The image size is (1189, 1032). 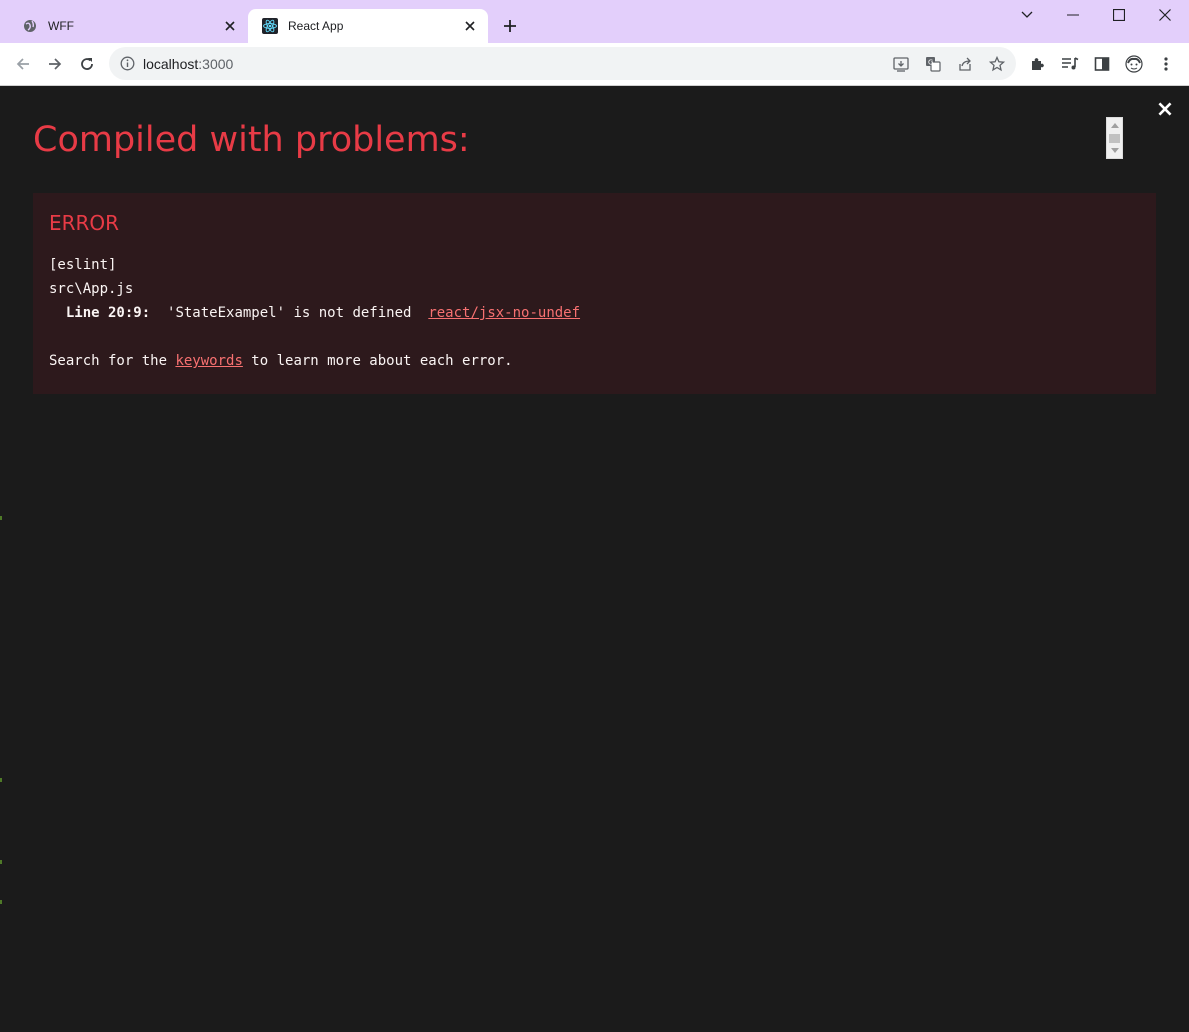 I want to click on hint-text-before: Search for the, so click(x=112, y=361).